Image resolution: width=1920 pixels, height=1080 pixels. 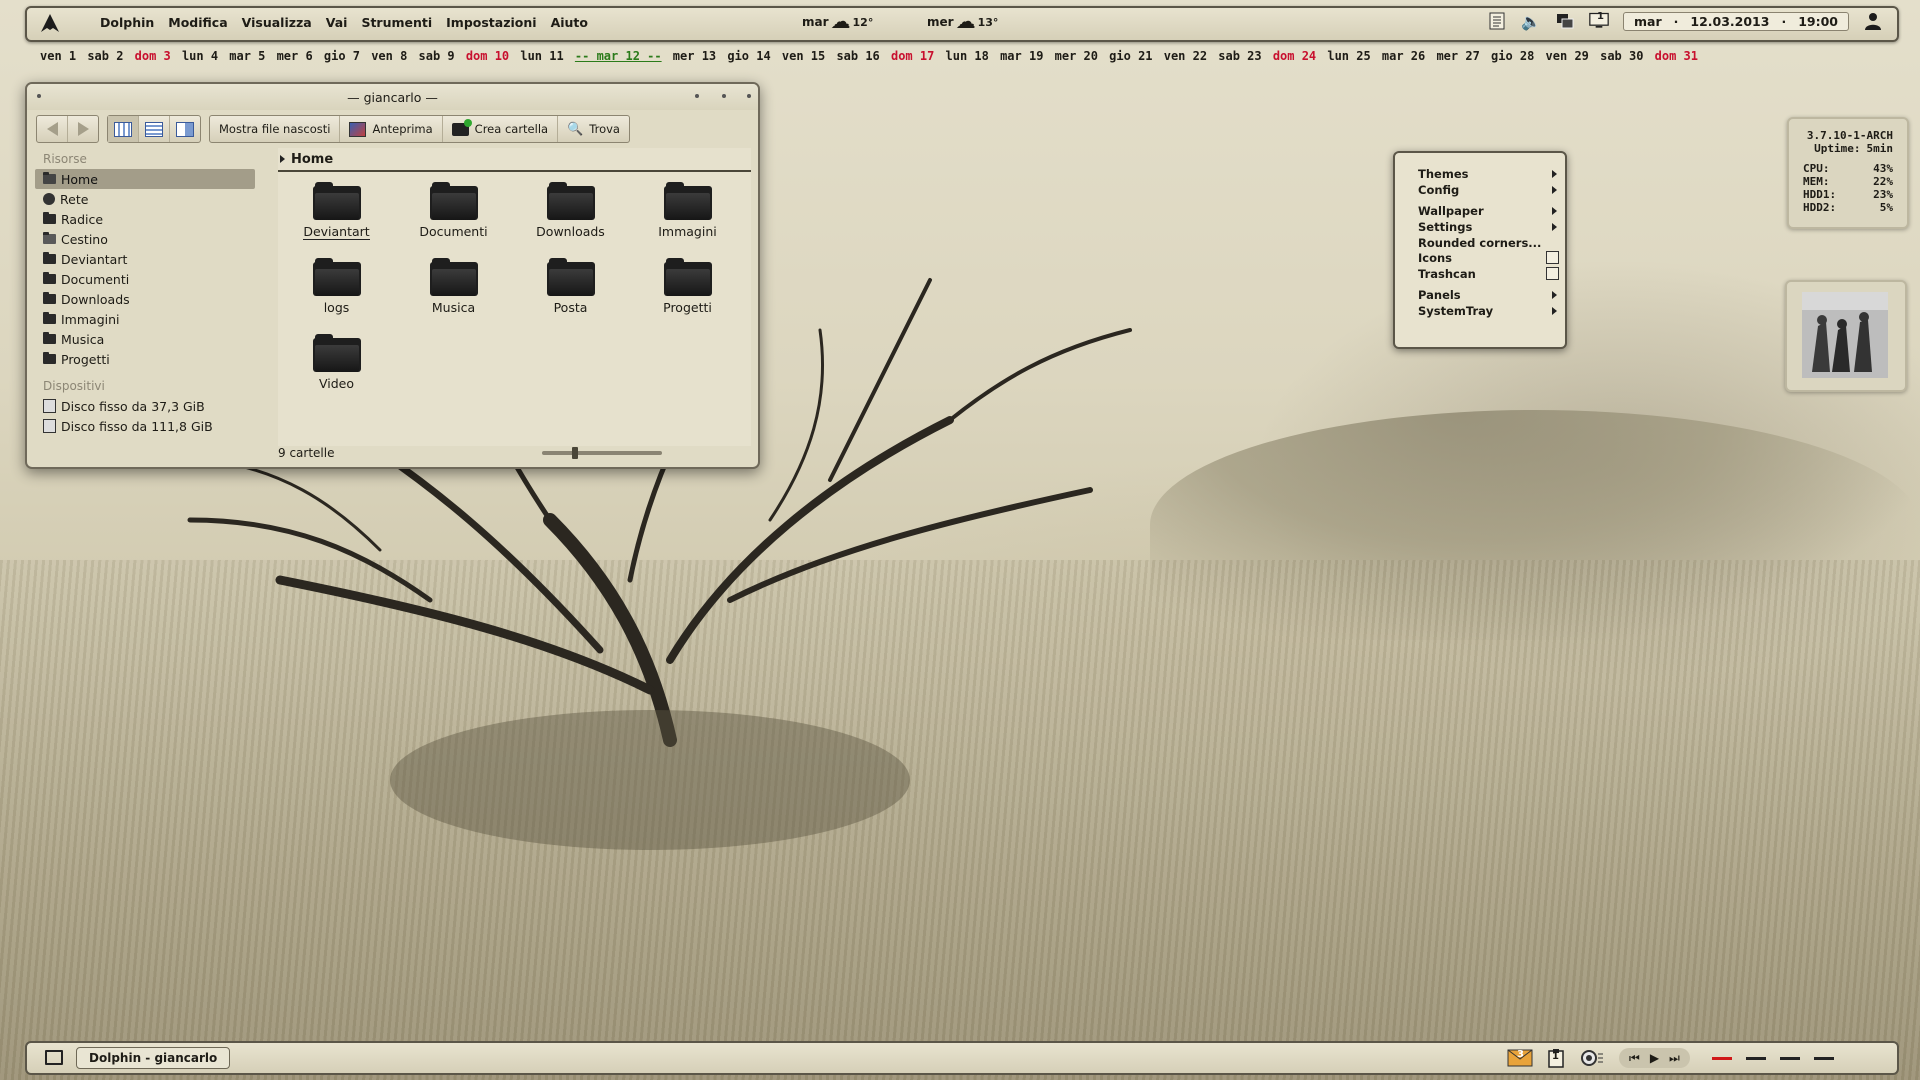 What do you see at coordinates (967, 56) in the screenshot?
I see `calendar-day: lun 18` at bounding box center [967, 56].